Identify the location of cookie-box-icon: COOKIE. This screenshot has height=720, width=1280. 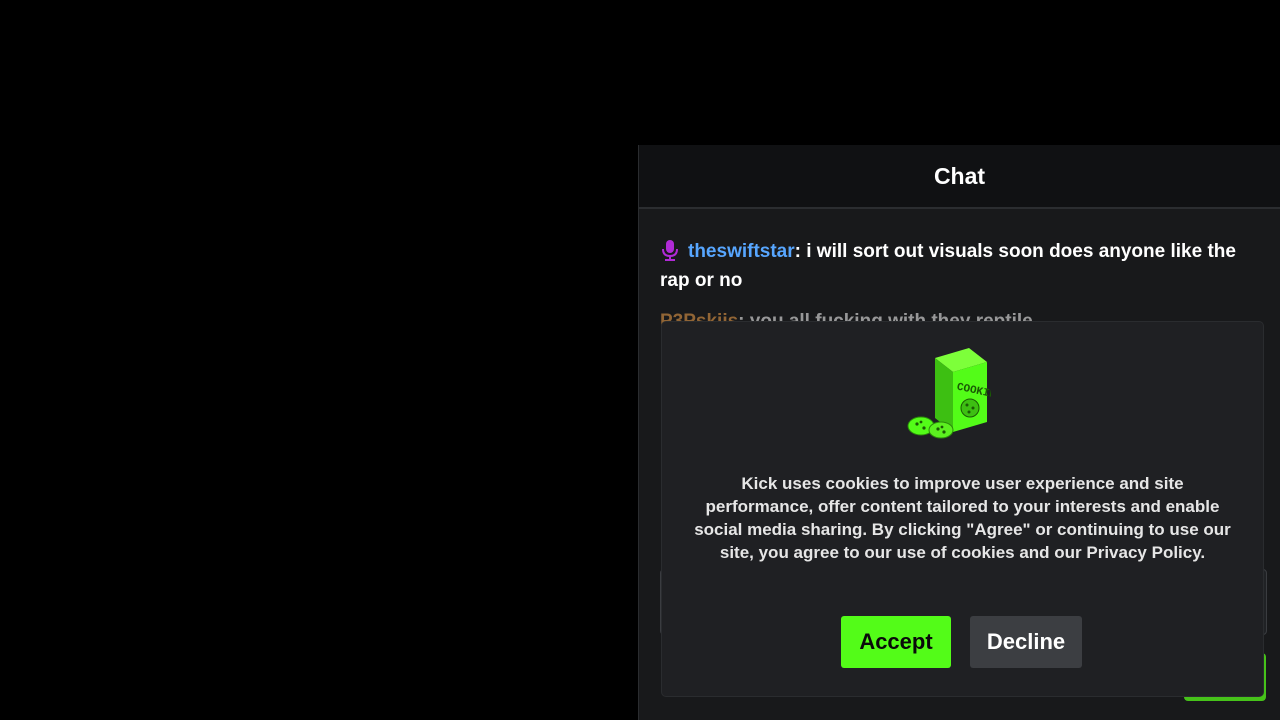
(952, 395).